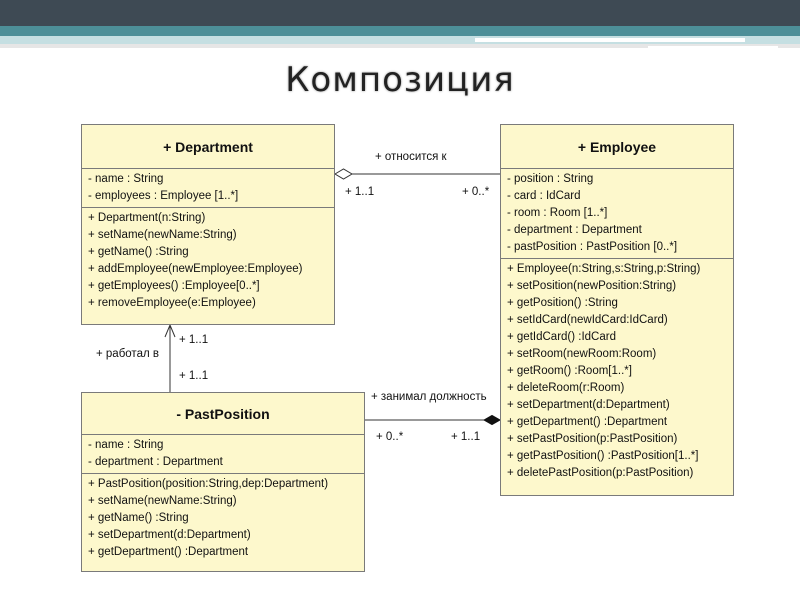  Describe the element at coordinates (163, 196) in the screenshot. I see `attribute-row: - employees : Employee [1..*]` at that location.